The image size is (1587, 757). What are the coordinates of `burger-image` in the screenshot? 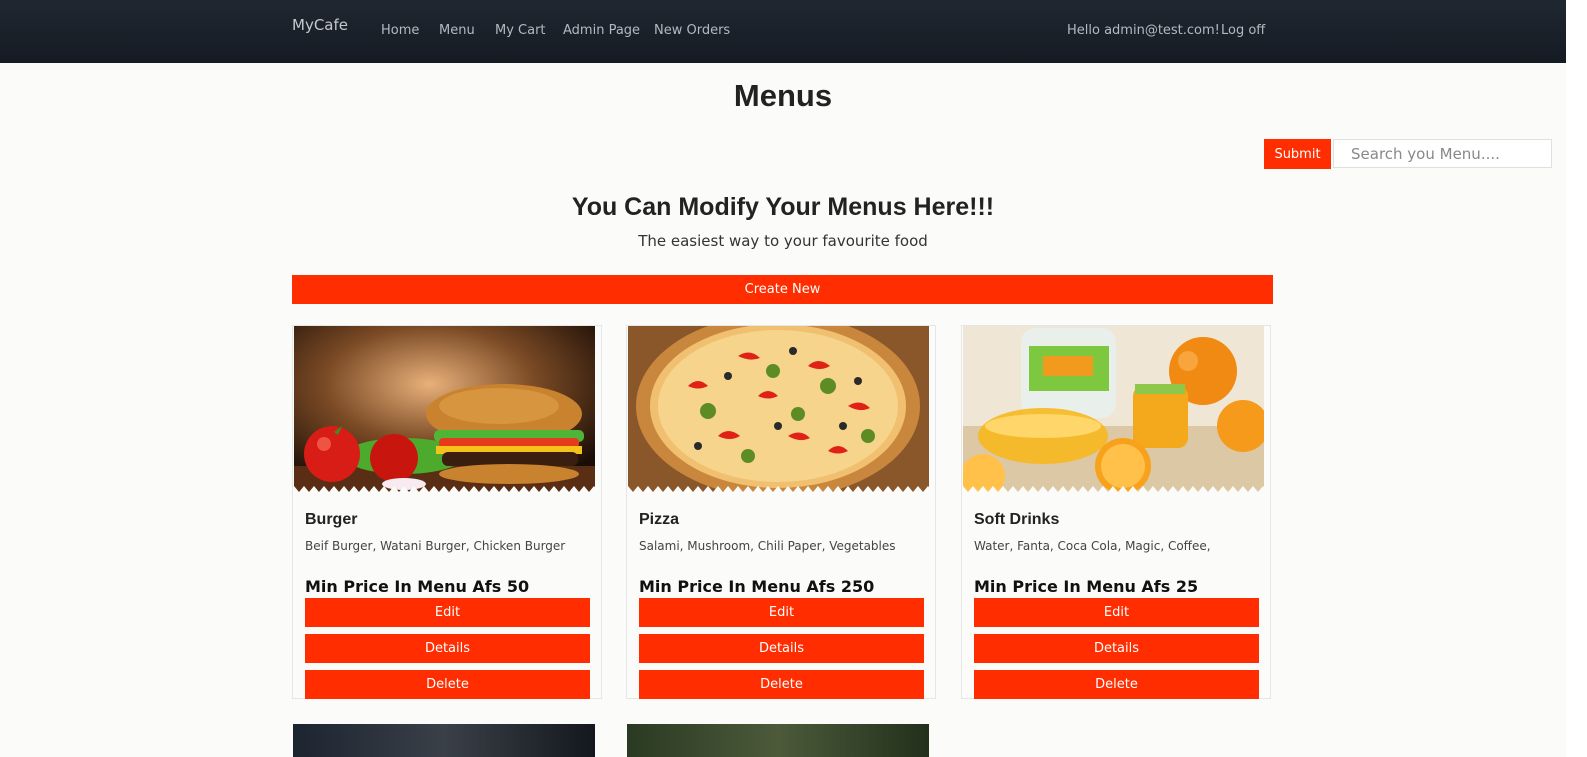 It's located at (444, 409).